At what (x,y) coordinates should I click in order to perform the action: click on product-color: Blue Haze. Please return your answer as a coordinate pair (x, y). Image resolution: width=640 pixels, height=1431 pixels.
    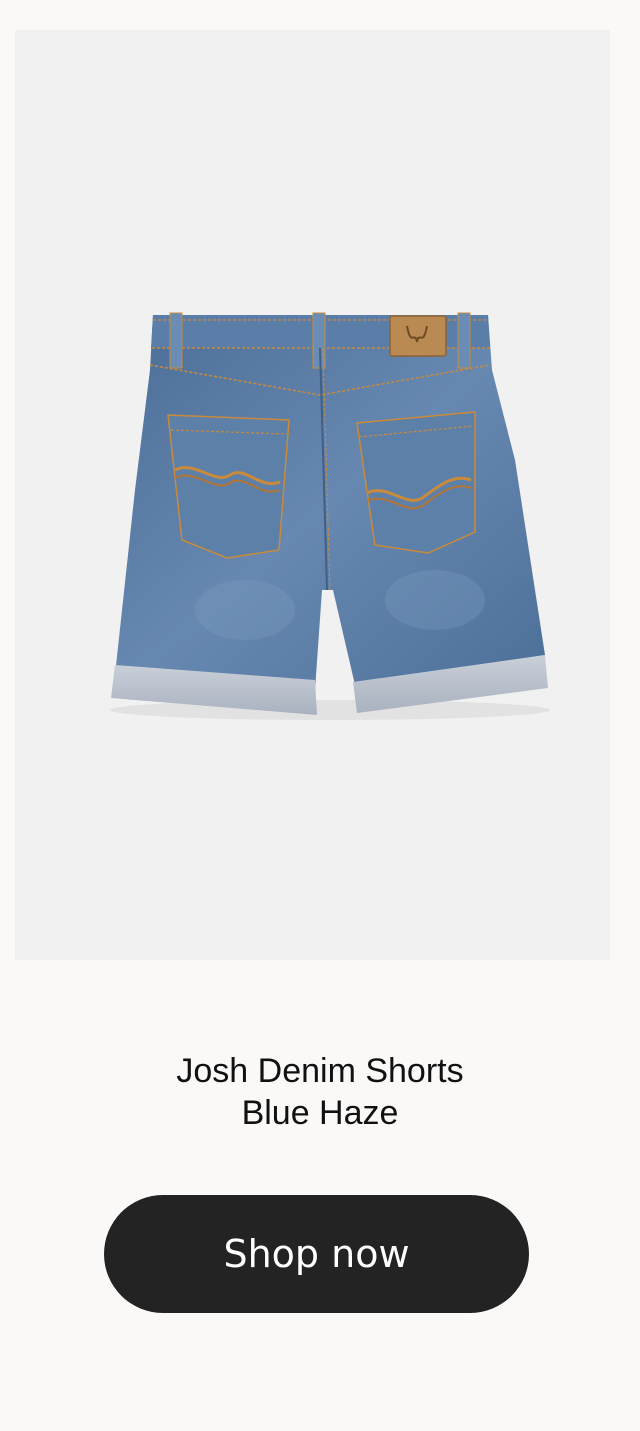
    Looking at the image, I should click on (320, 1113).